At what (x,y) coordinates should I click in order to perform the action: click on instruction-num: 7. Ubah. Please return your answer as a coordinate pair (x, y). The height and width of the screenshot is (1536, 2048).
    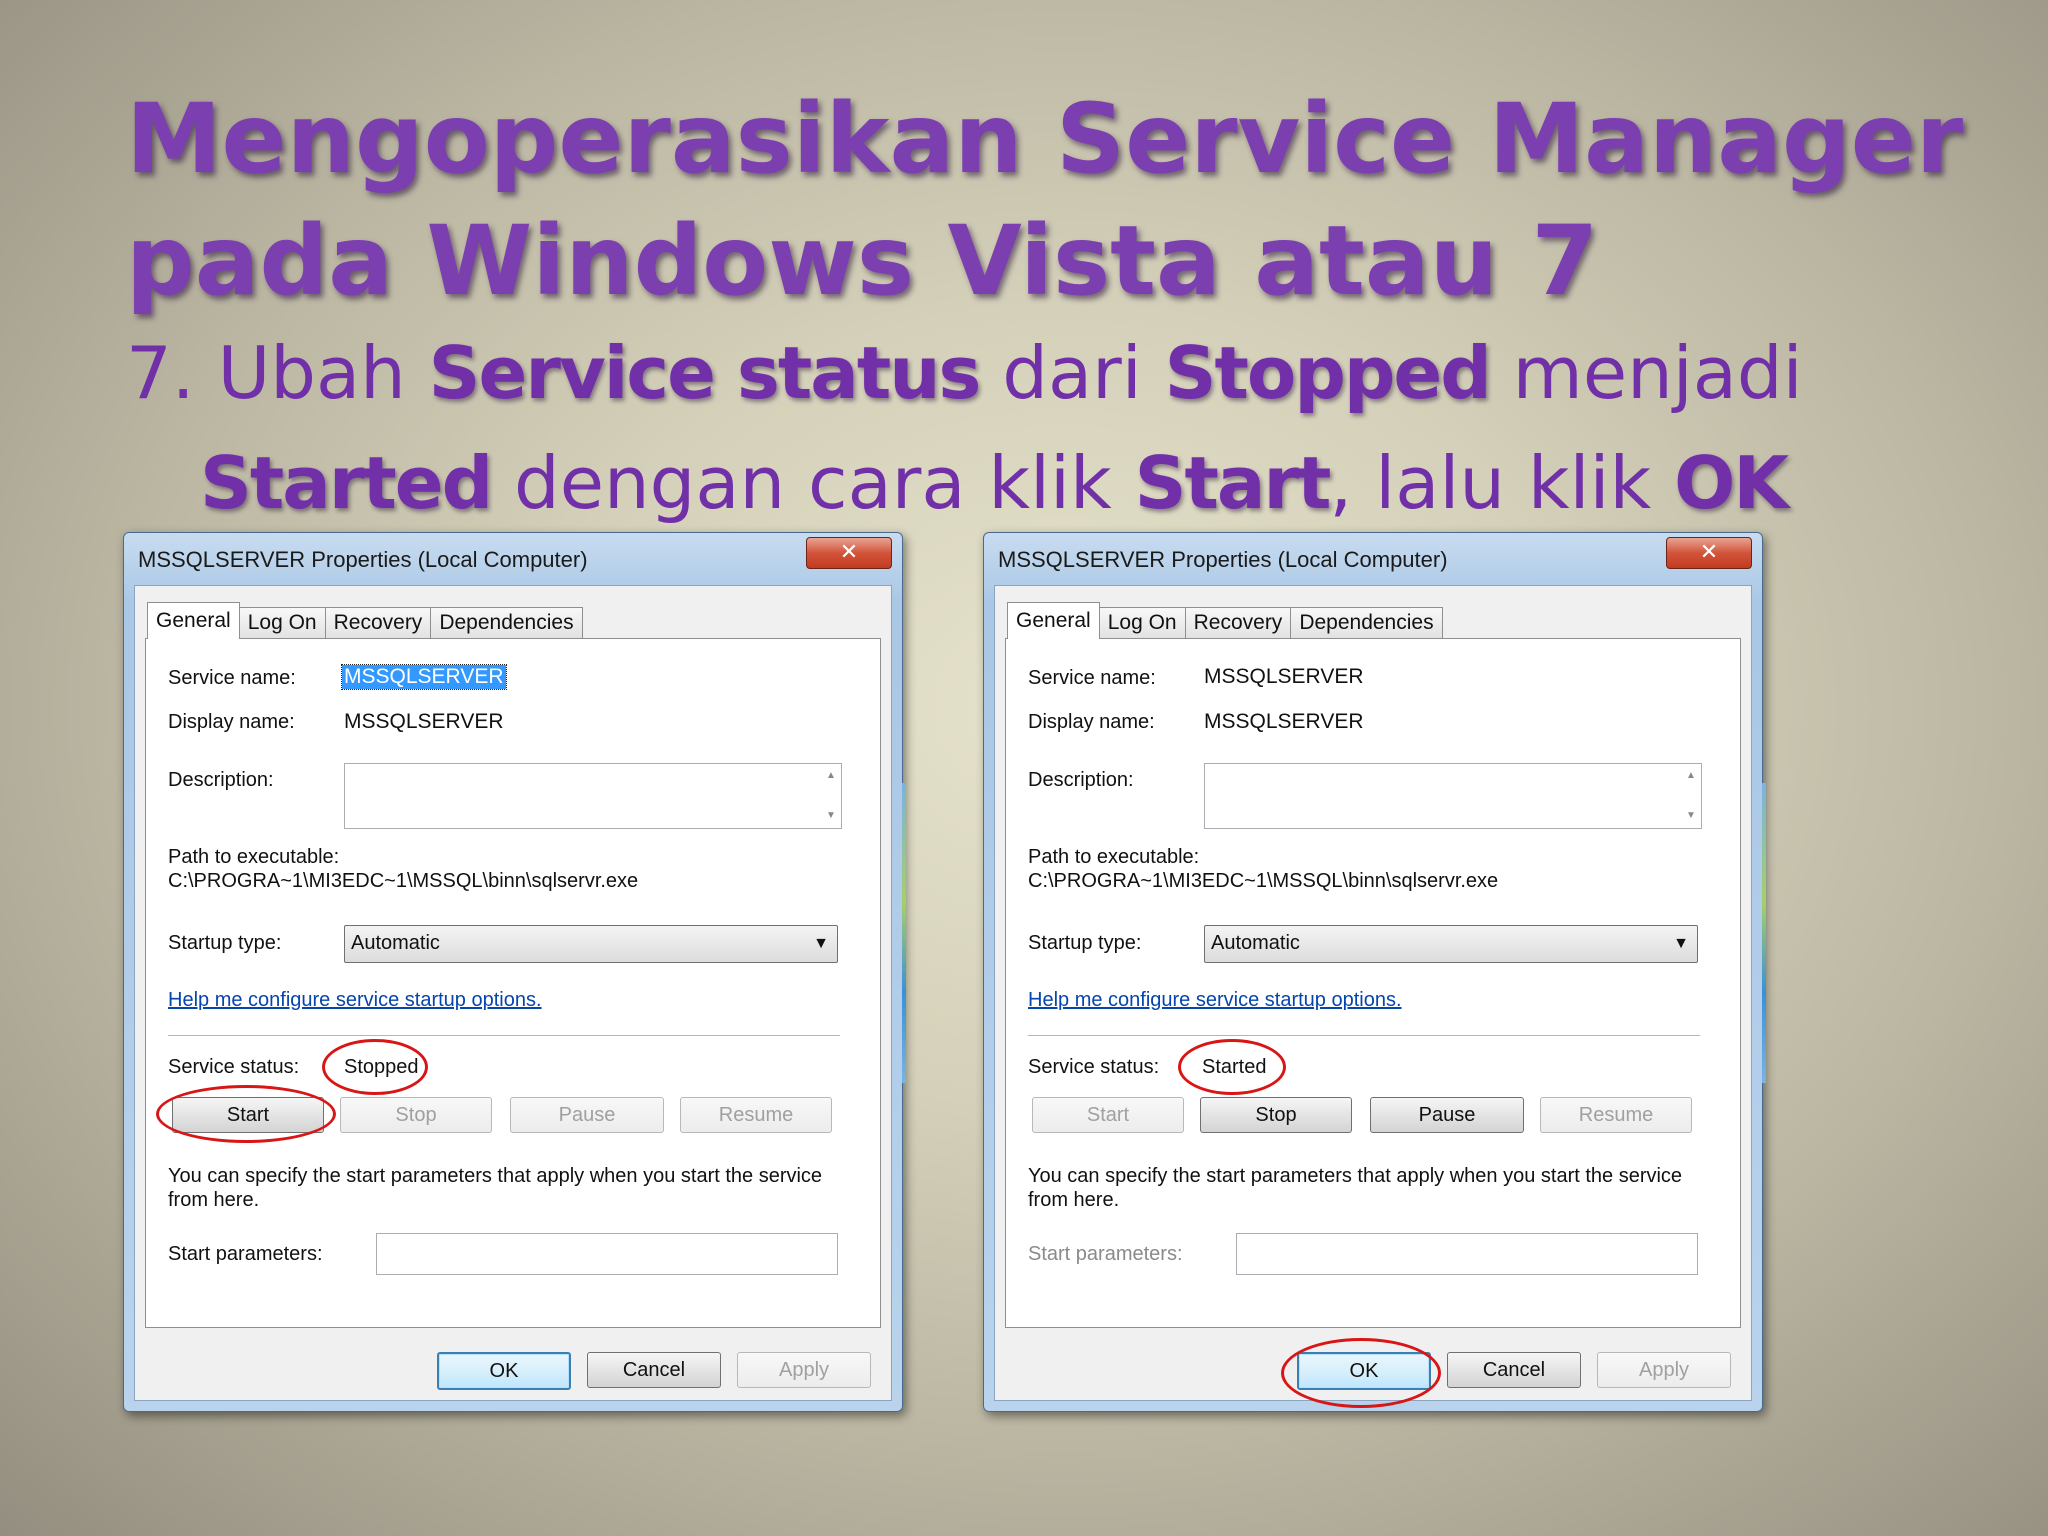
    Looking at the image, I should click on (277, 373).